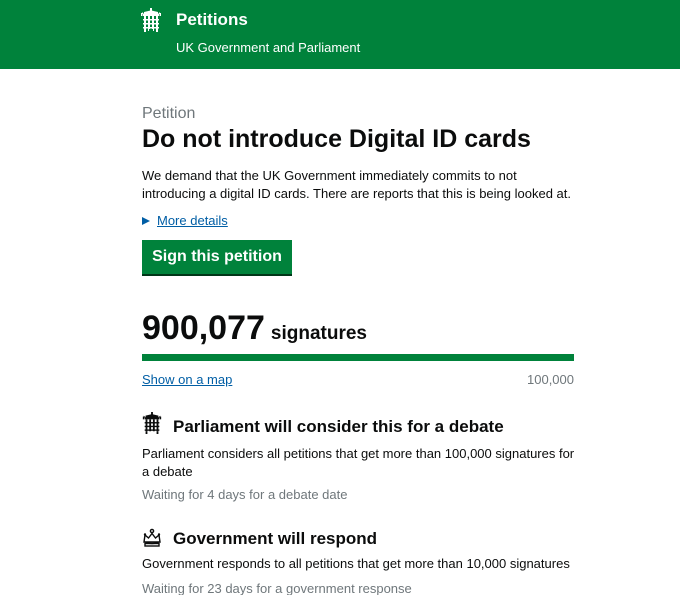  What do you see at coordinates (336, 139) in the screenshot?
I see `page-title: Do not introduce Digital ID cards` at bounding box center [336, 139].